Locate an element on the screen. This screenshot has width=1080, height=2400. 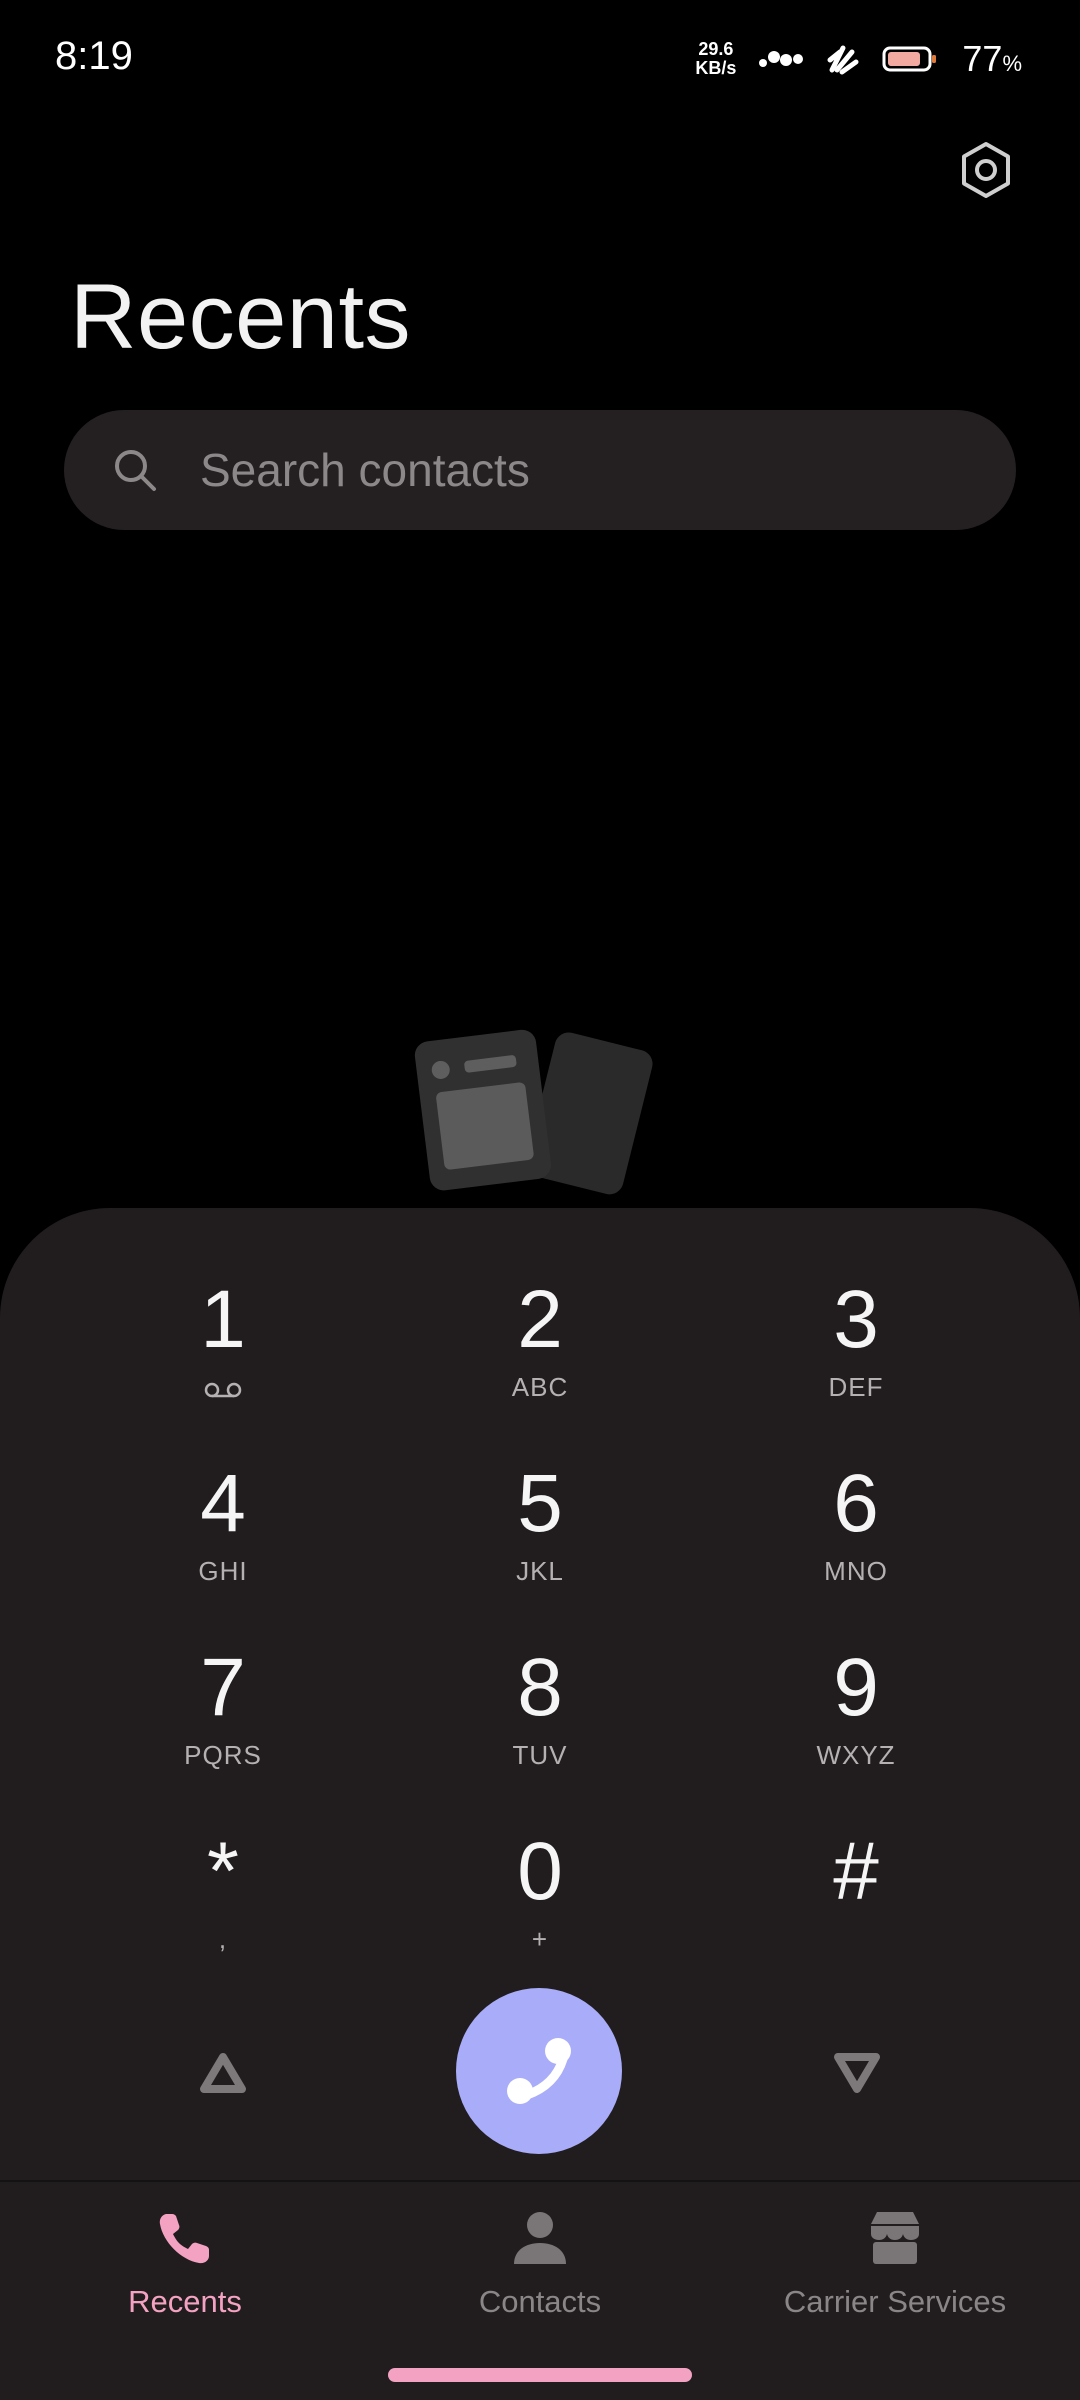
key-8: 8 TUV is located at coordinates (540, 1721).